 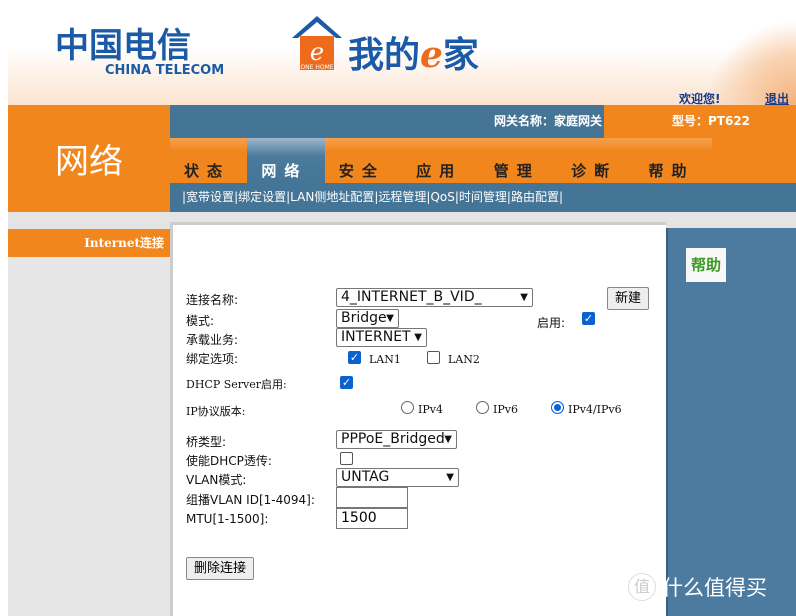 What do you see at coordinates (316, 67) in the screenshot?
I see `svg-text: ONE HOME` at bounding box center [316, 67].